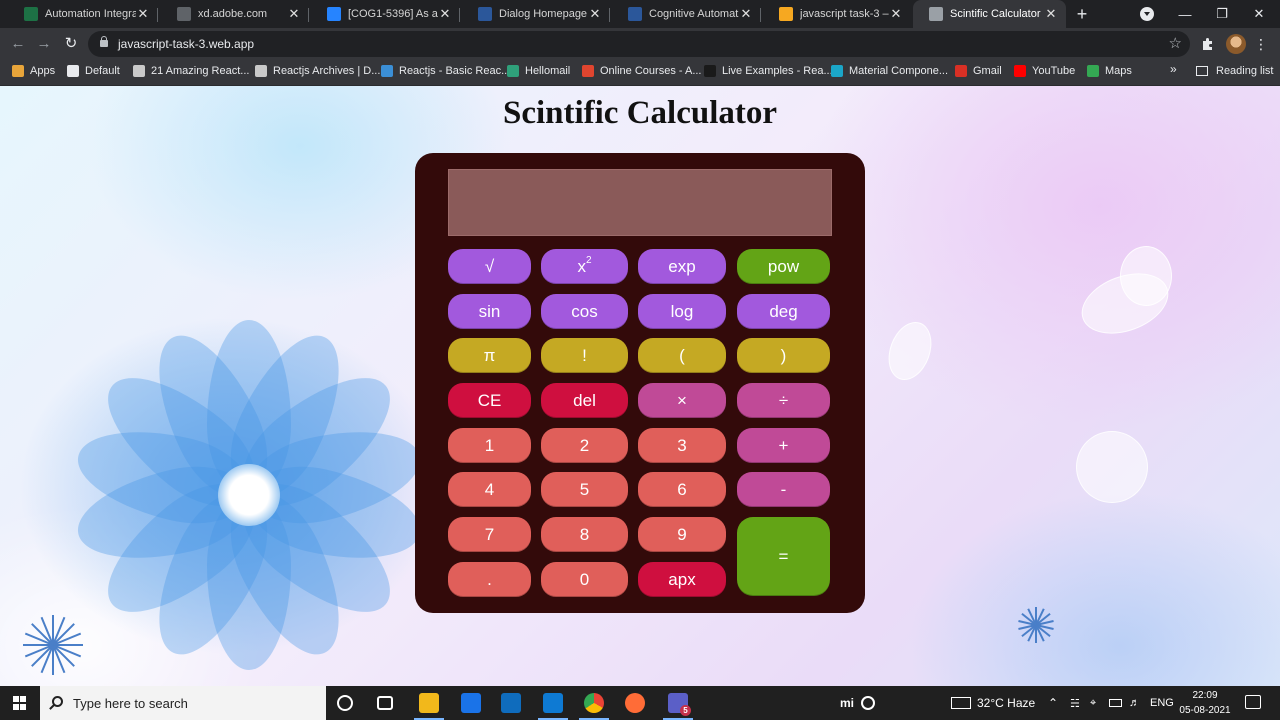  I want to click on browser-tab: Dialog Homepage | W✕, so click(536, 14).